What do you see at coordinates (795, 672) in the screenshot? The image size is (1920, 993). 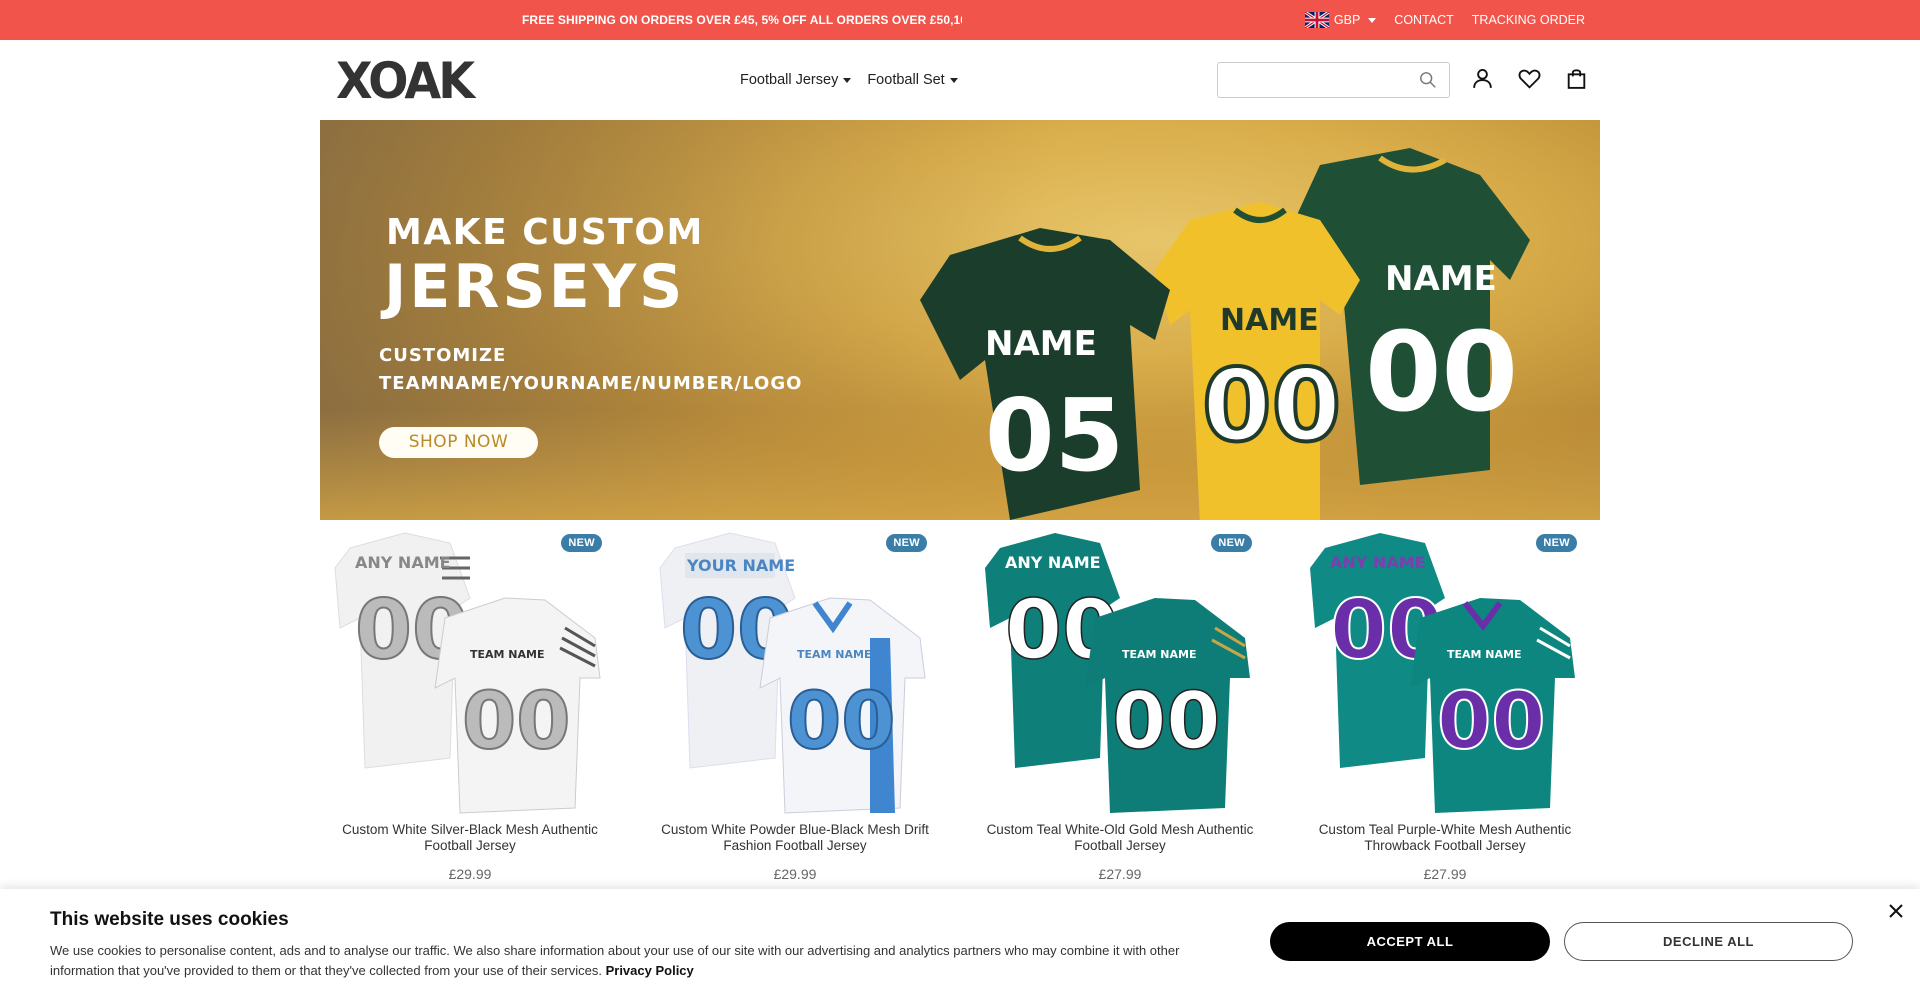 I see `product-image: YOUR NAME 00 TEAM NAME 00` at bounding box center [795, 672].